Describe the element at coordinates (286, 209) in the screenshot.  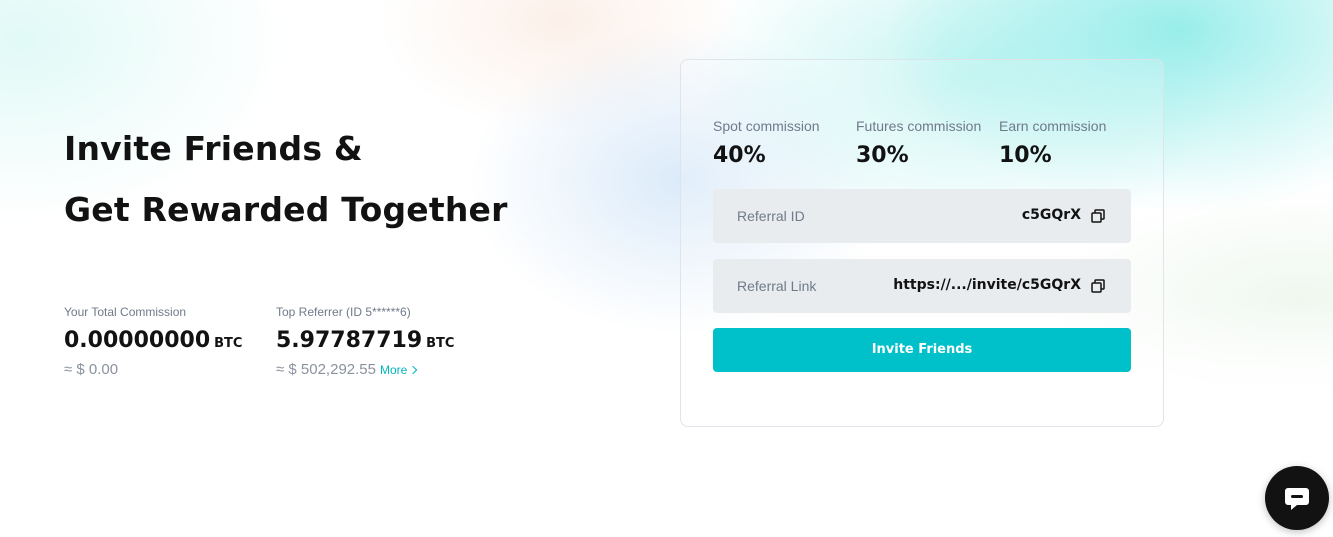
I see `page-title-line-2: Get Rewarded Together` at that location.